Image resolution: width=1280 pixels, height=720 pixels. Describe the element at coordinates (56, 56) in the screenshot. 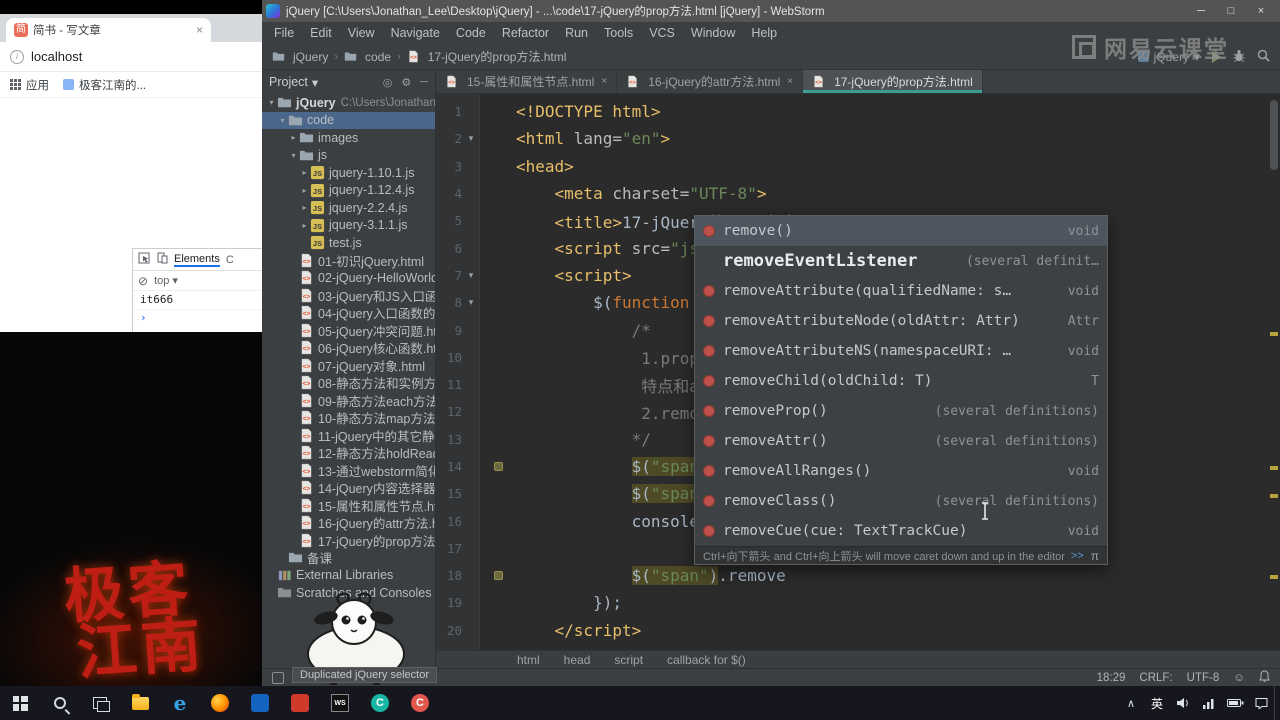

I see `url-text: localhost` at that location.